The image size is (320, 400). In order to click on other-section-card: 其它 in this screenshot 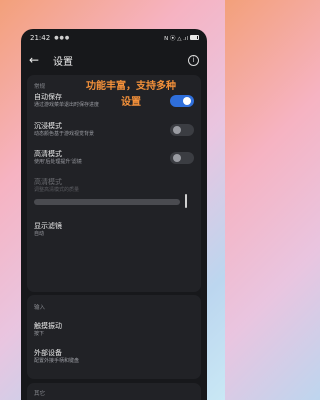, I will do `click(114, 391)`.